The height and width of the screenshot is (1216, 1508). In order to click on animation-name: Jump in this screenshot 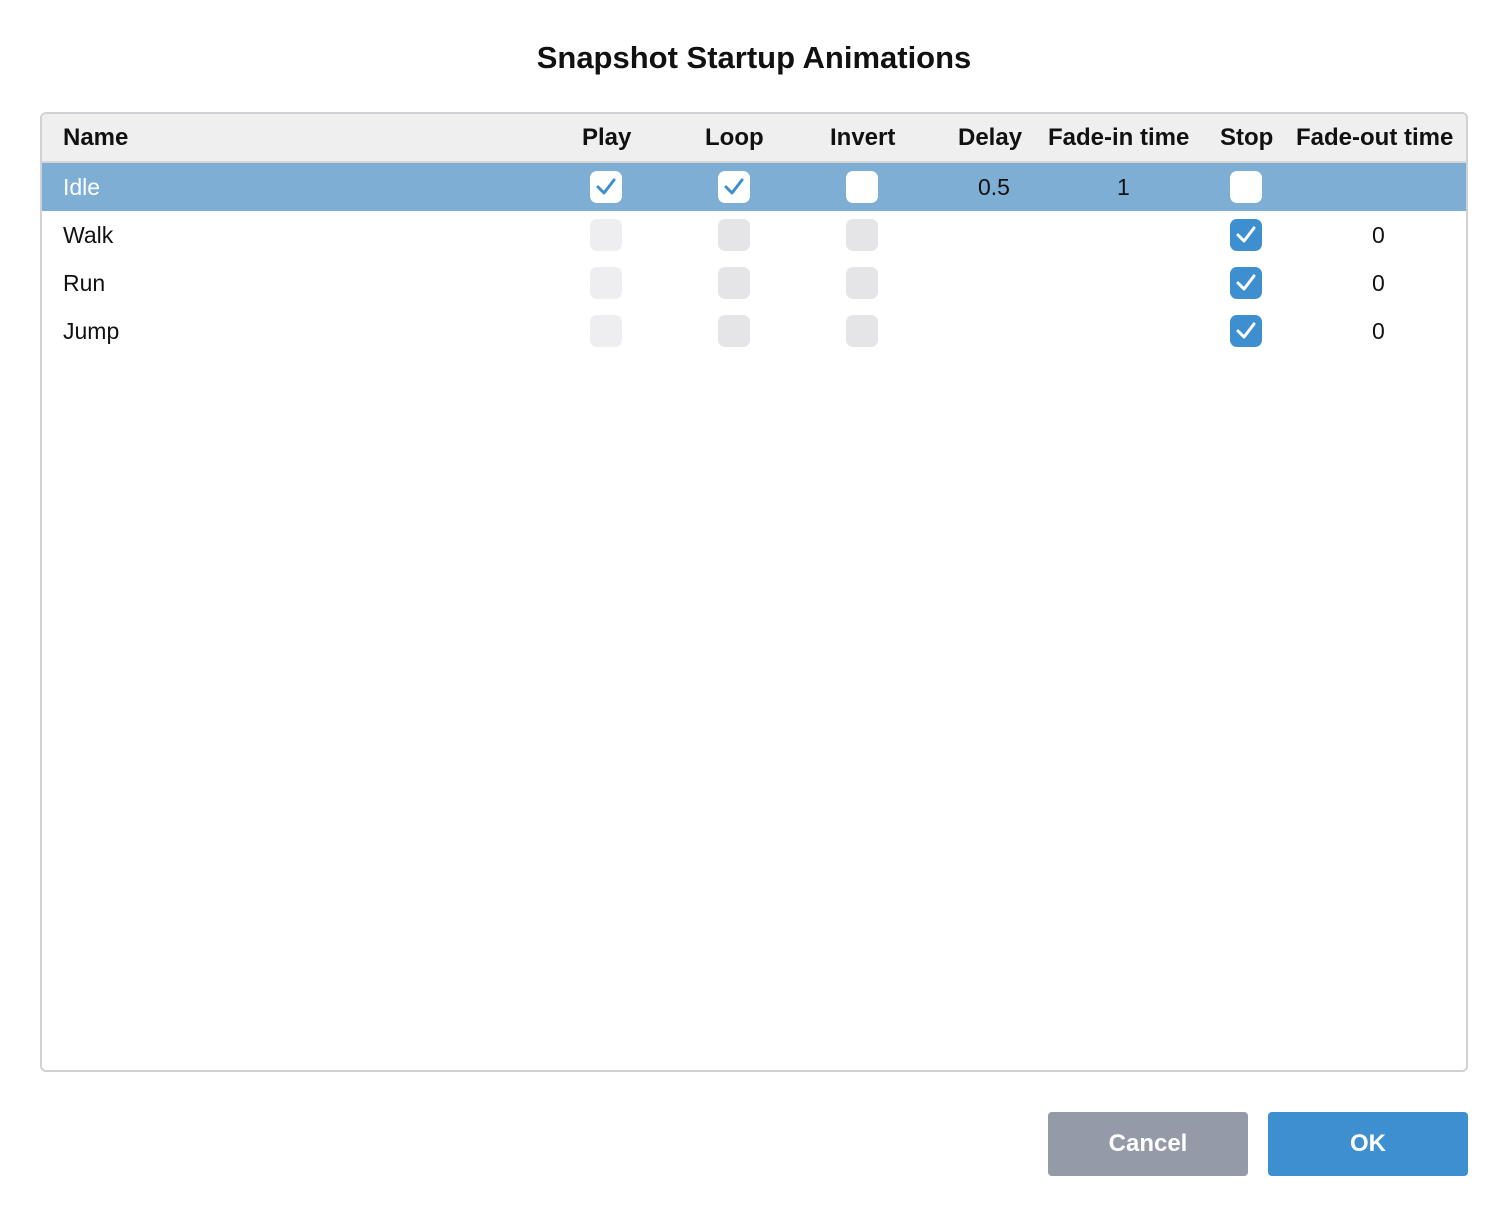, I will do `click(91, 331)`.